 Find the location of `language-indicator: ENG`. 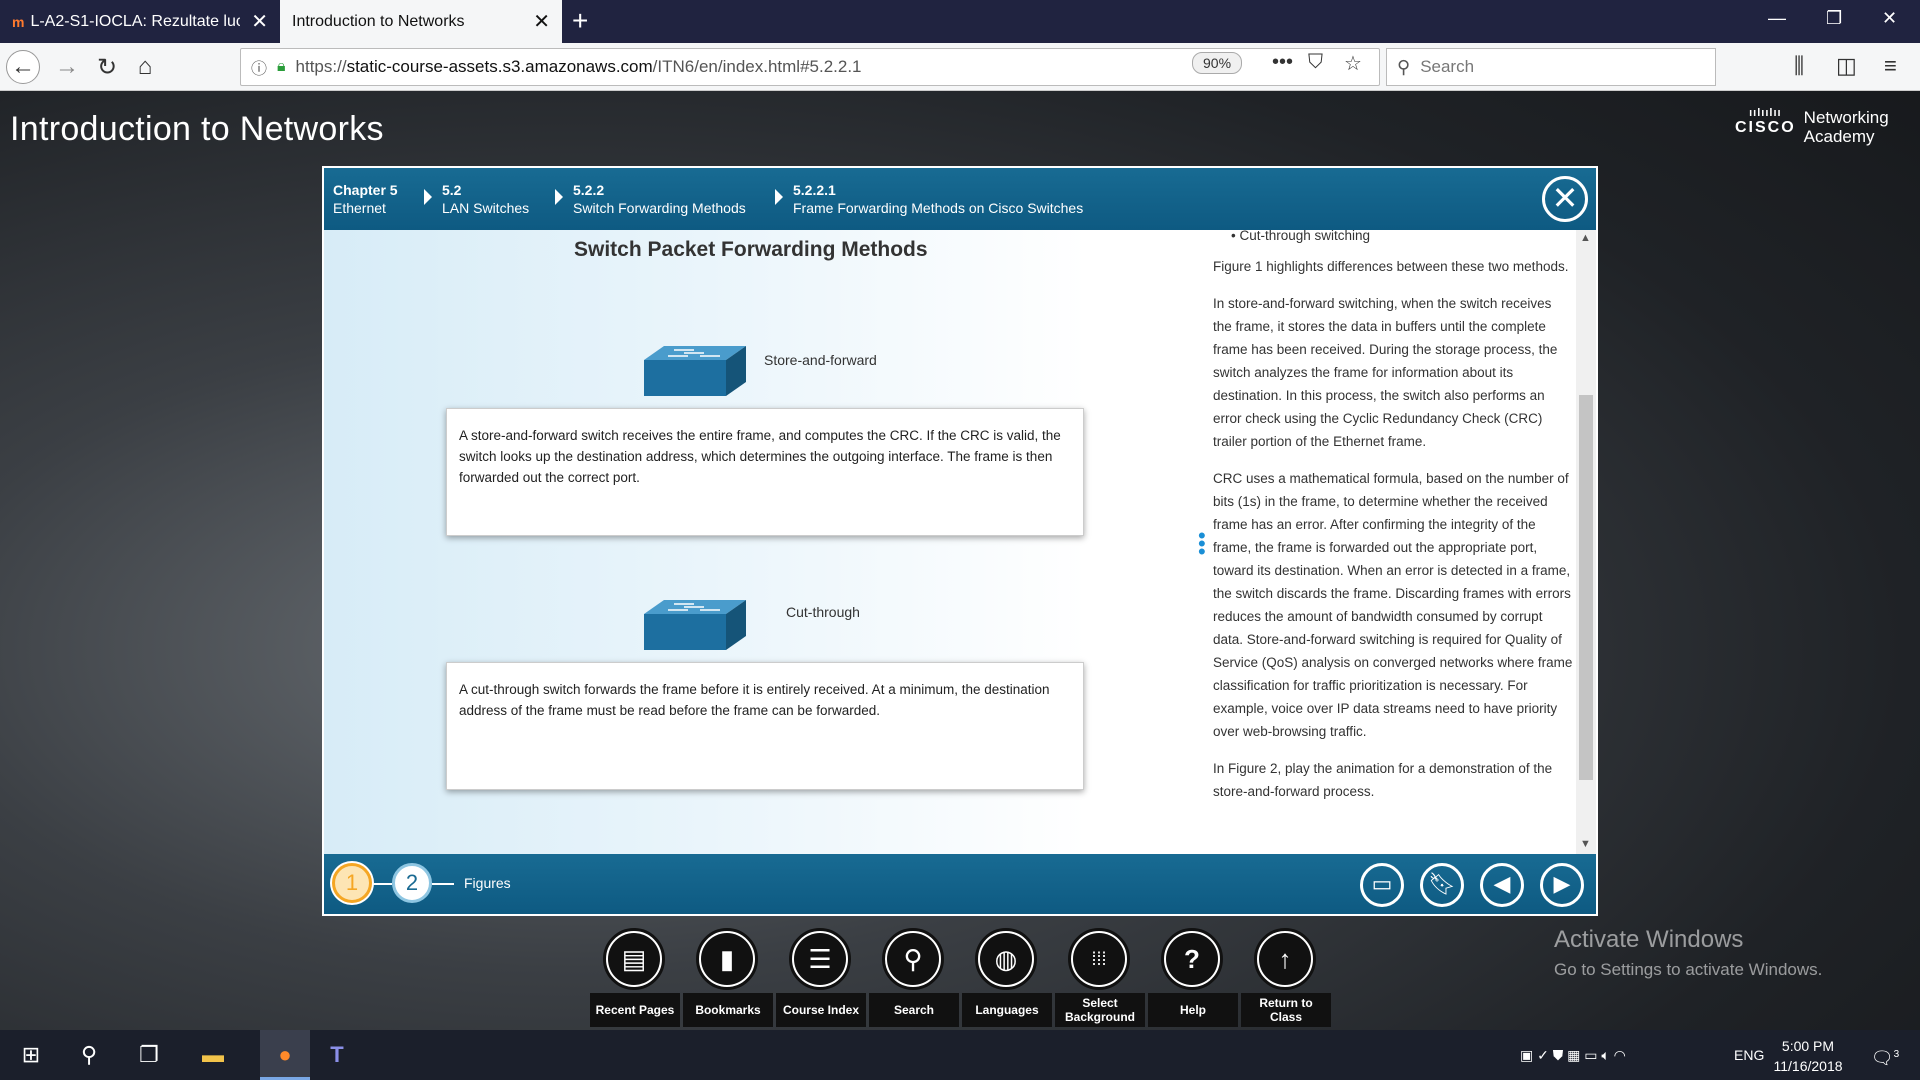

language-indicator: ENG is located at coordinates (1749, 1055).